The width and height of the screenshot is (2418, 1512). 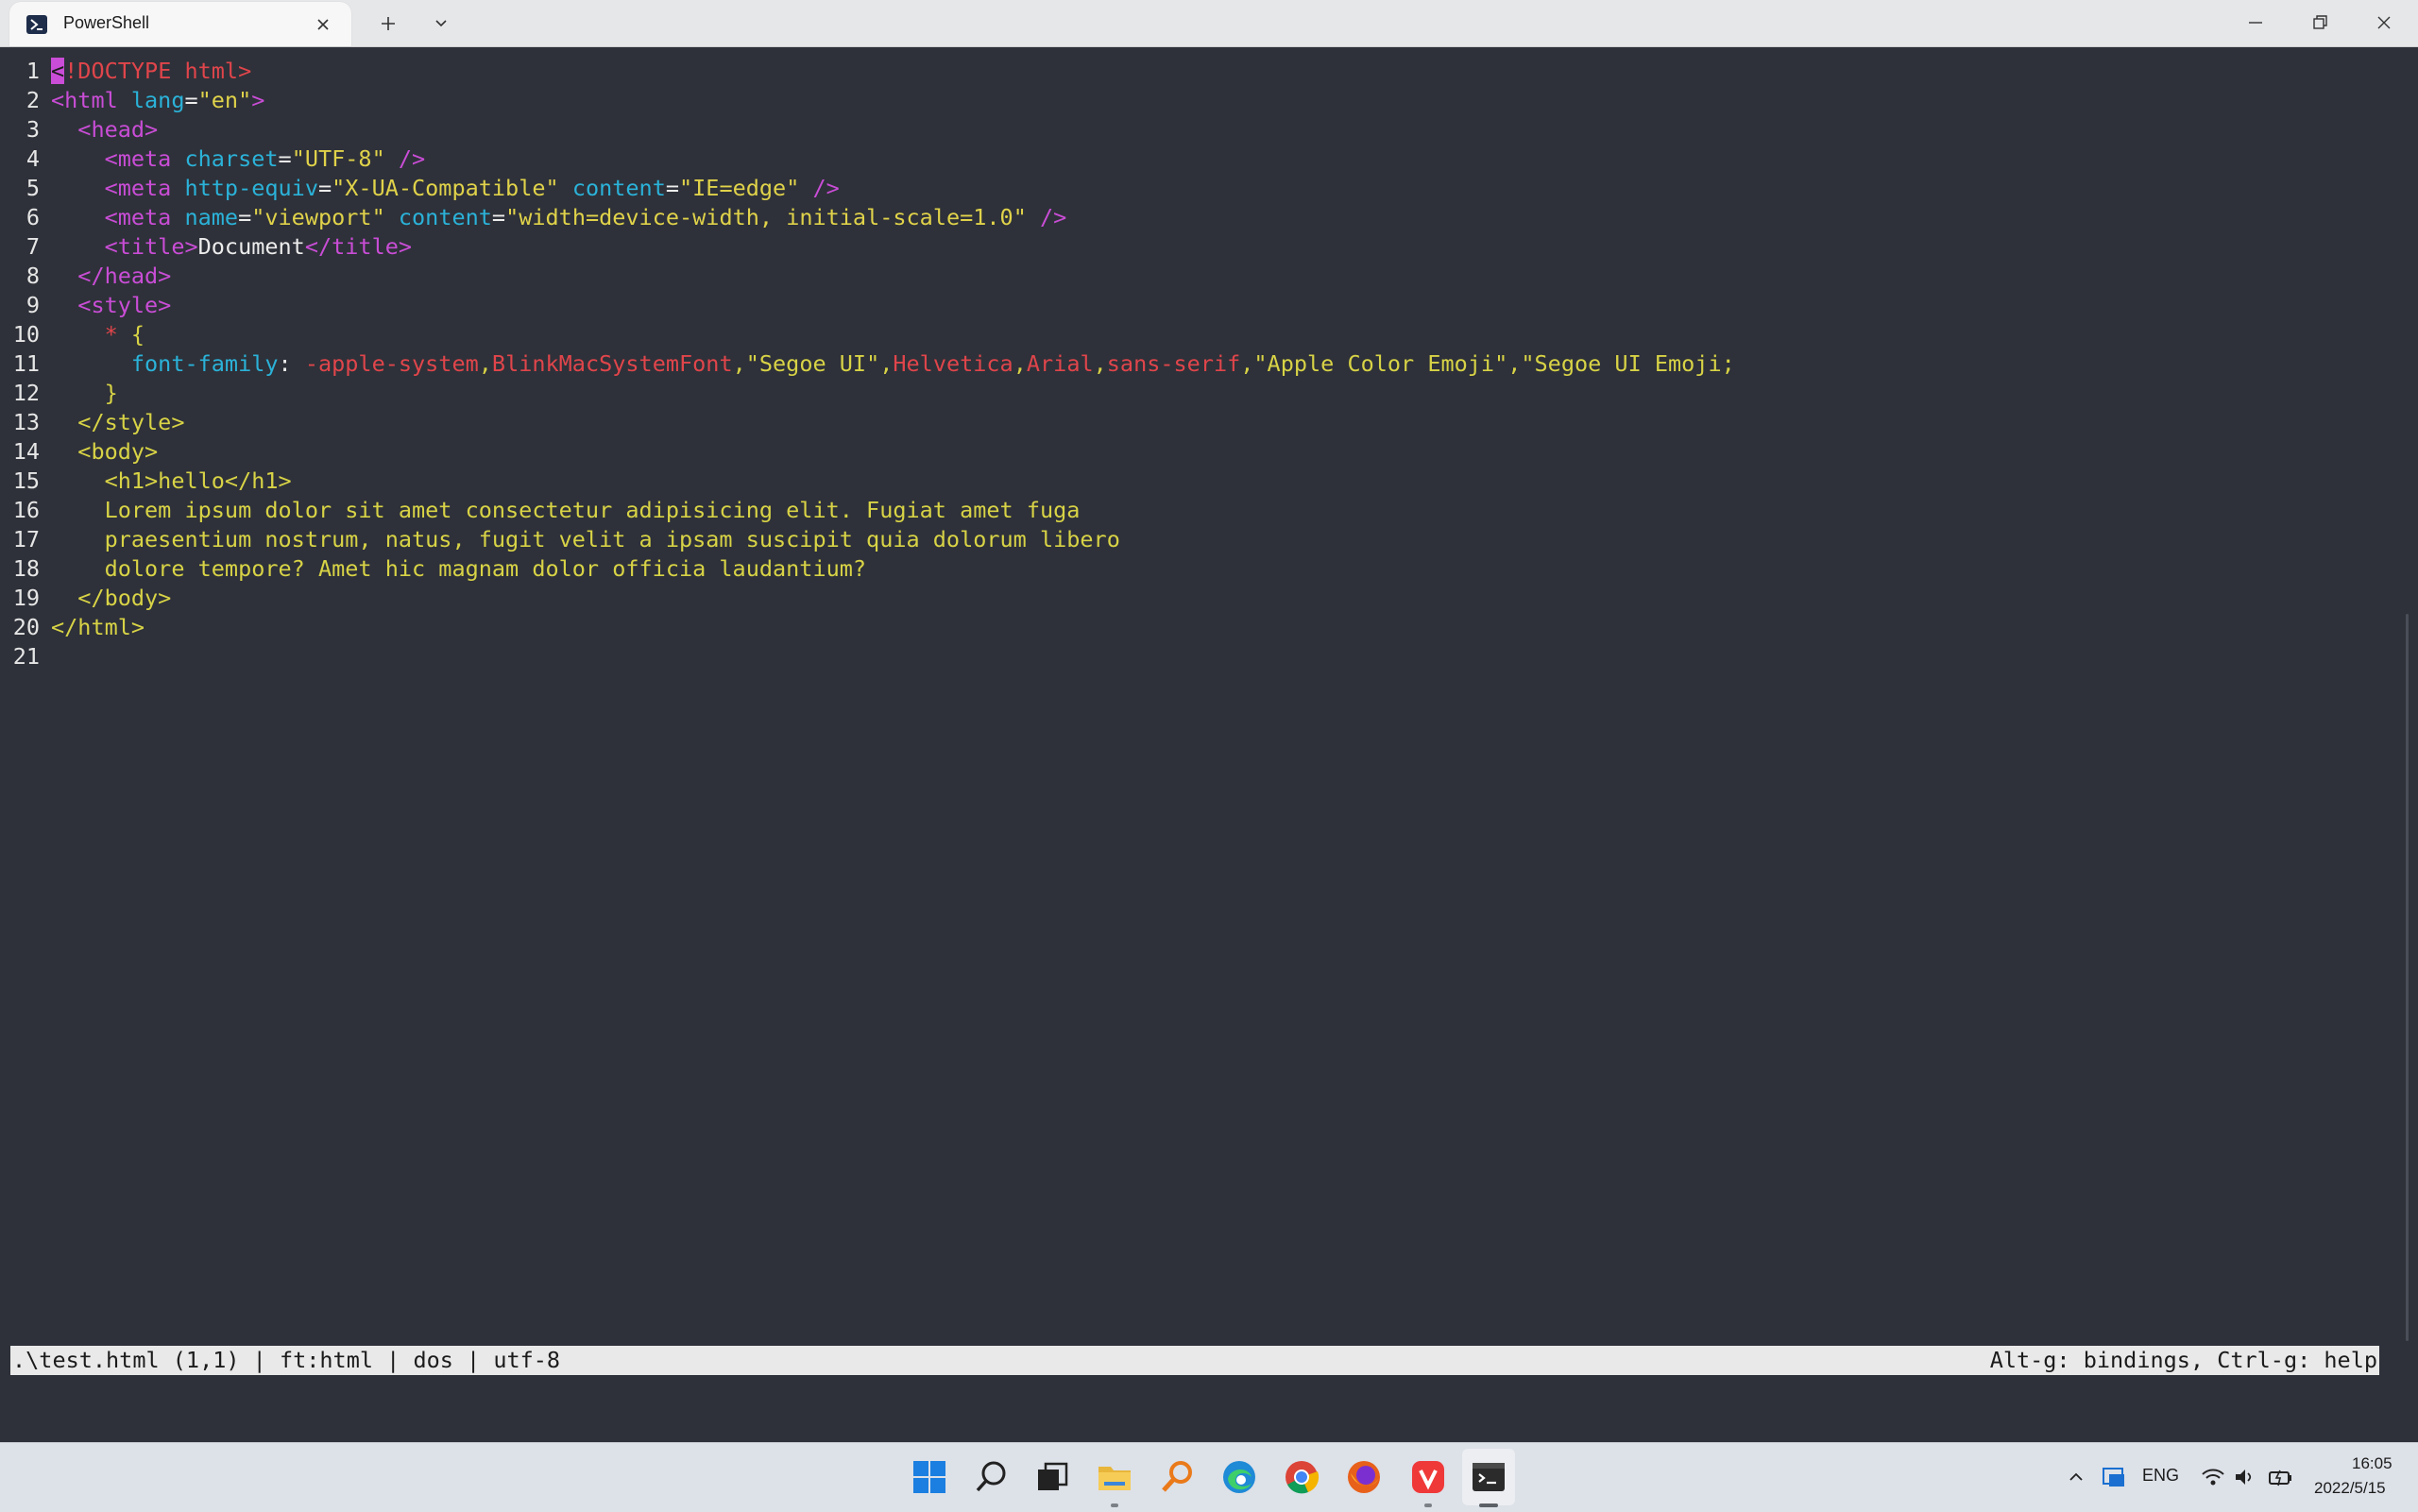 What do you see at coordinates (2350, 1488) in the screenshot?
I see `clock-date: 2022/5/15` at bounding box center [2350, 1488].